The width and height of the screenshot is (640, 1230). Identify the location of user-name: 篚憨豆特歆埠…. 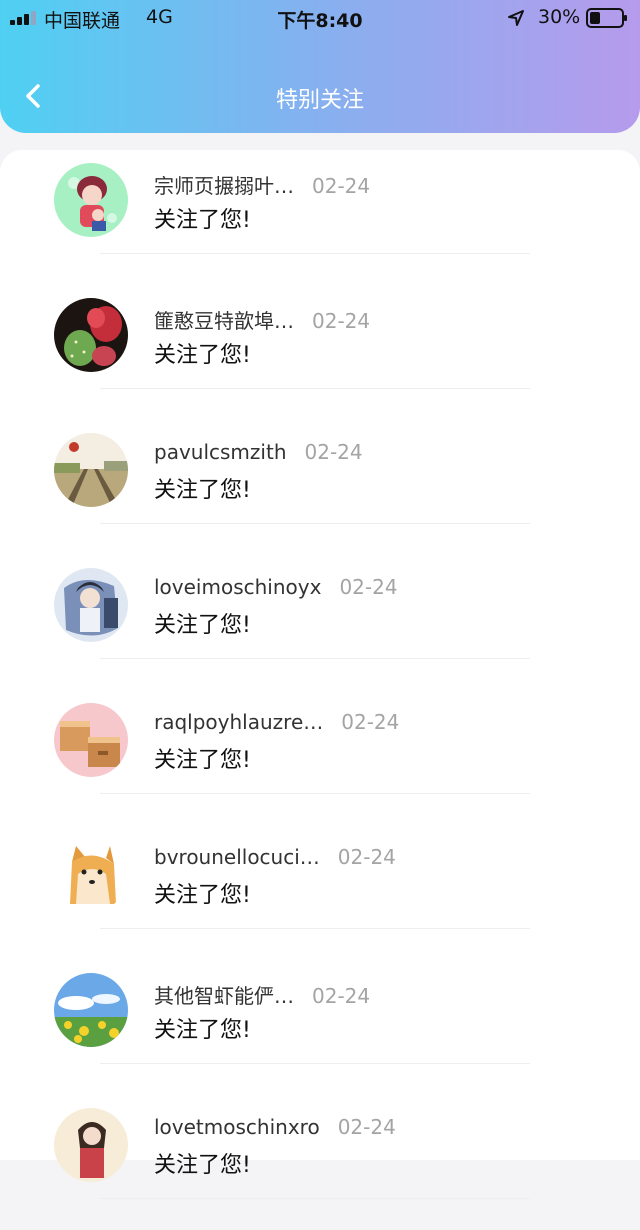
(224, 321).